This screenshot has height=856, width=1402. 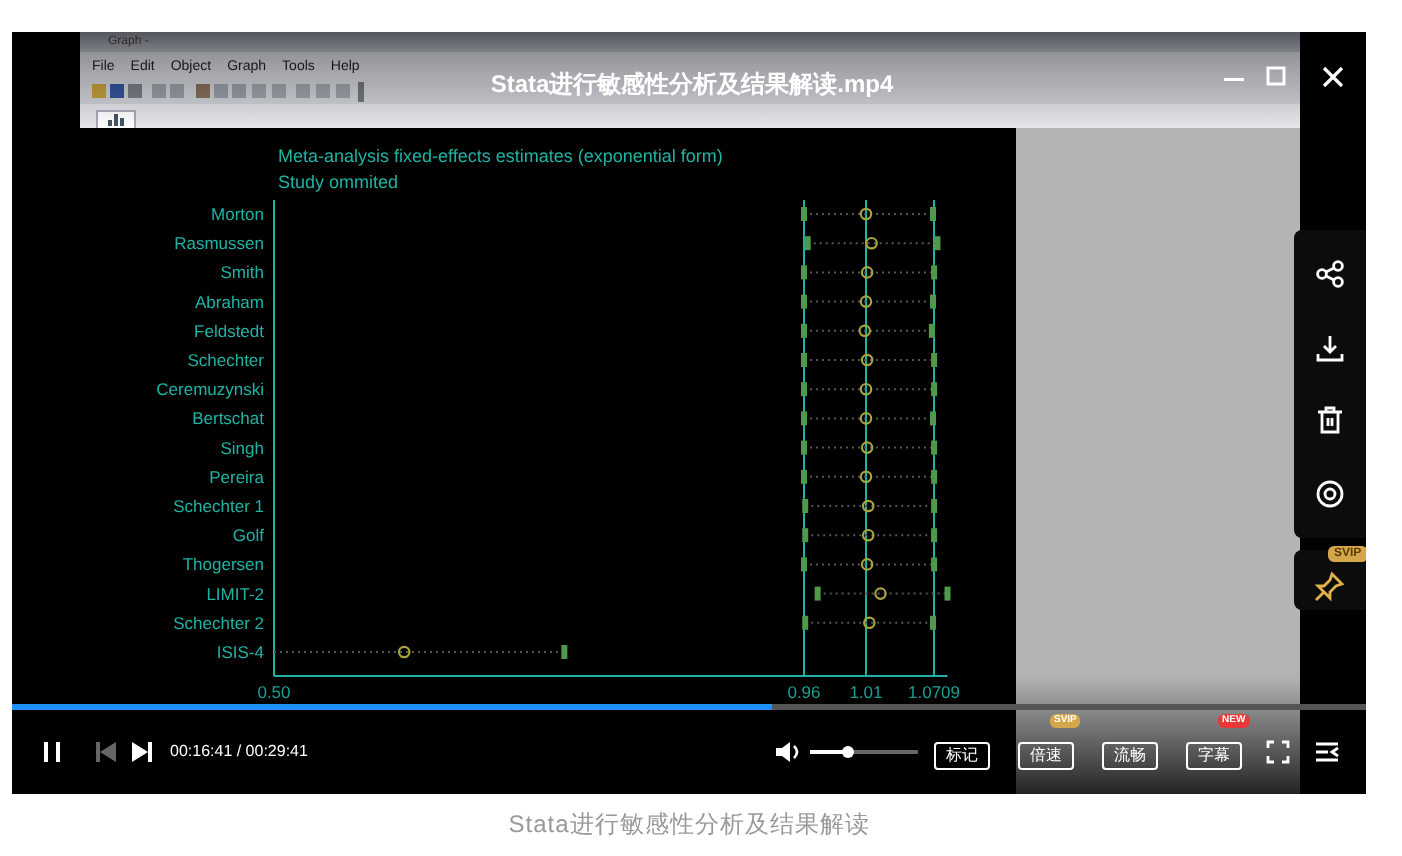 I want to click on playback-time: 00:16:41 / 00:29:41, so click(x=239, y=752).